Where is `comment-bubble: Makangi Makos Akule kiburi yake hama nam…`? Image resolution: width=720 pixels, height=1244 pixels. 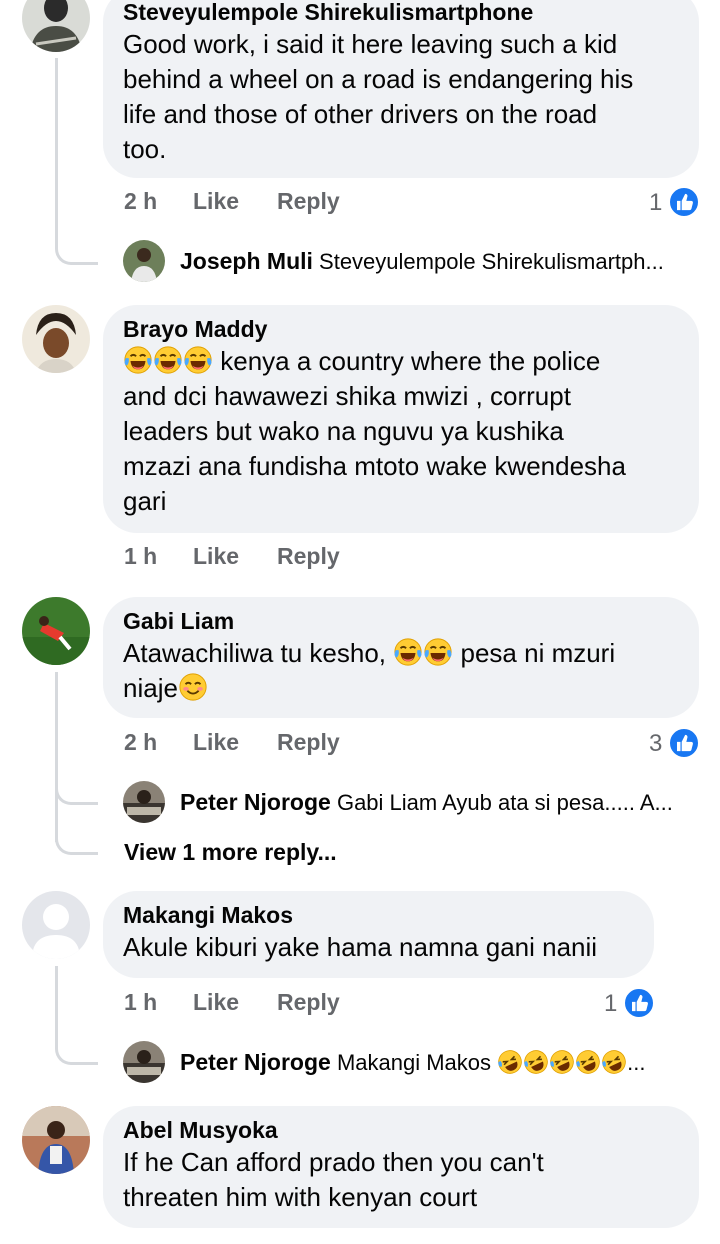 comment-bubble: Makangi Makos Akule kiburi yake hama nam… is located at coordinates (378, 934).